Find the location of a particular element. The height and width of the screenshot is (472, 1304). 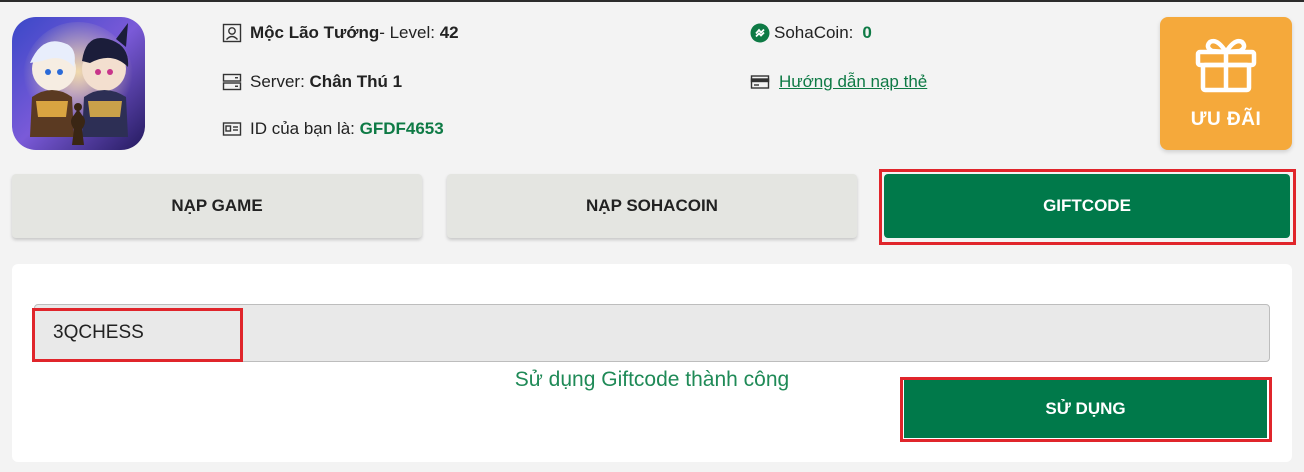

tab-giftcode: GIFTCODE is located at coordinates (1087, 206).